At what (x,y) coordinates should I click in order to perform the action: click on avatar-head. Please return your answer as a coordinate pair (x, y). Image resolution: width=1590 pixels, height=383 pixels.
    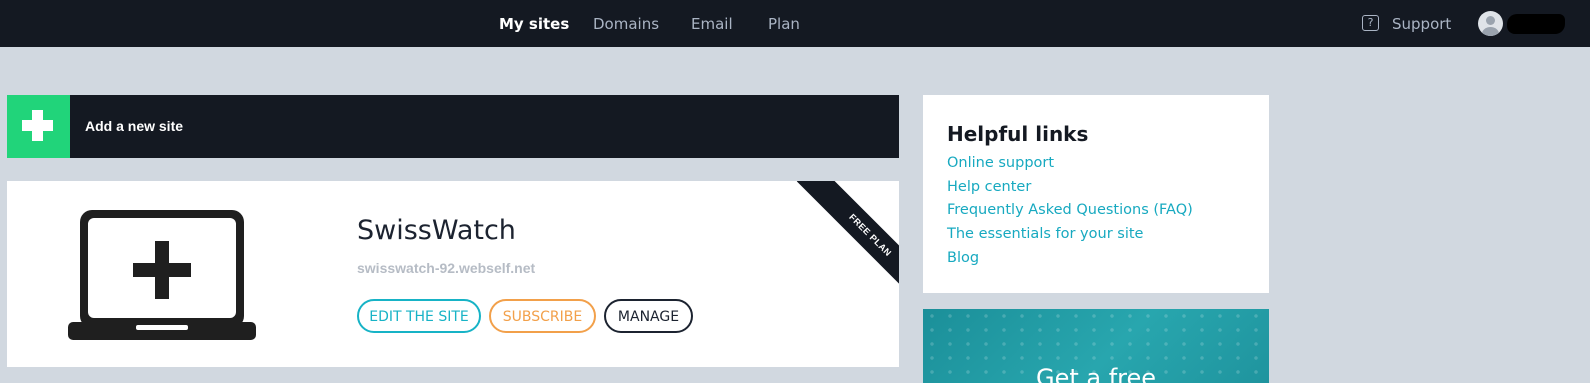
    Looking at the image, I should click on (1490, 20).